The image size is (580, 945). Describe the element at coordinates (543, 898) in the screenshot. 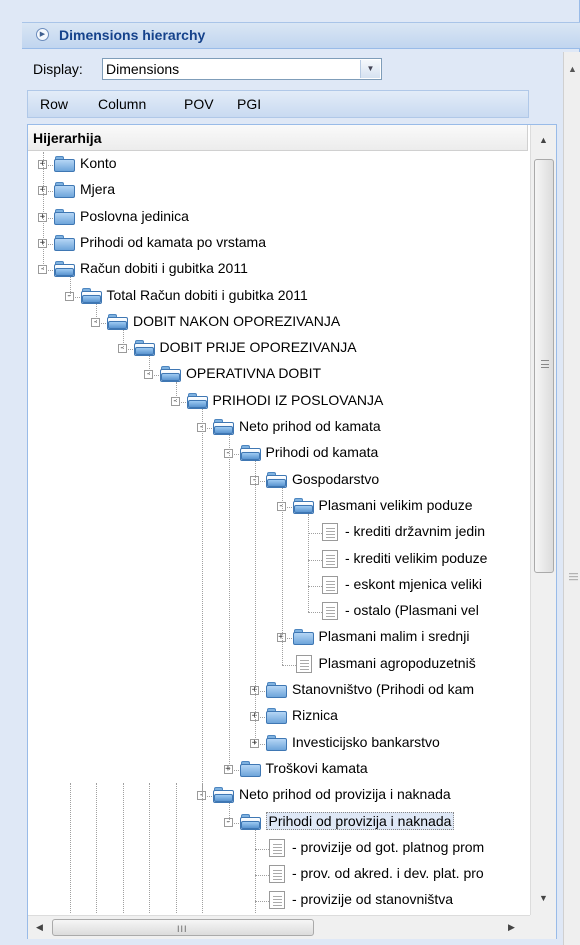

I see `scroll-down-icon: ▼` at that location.